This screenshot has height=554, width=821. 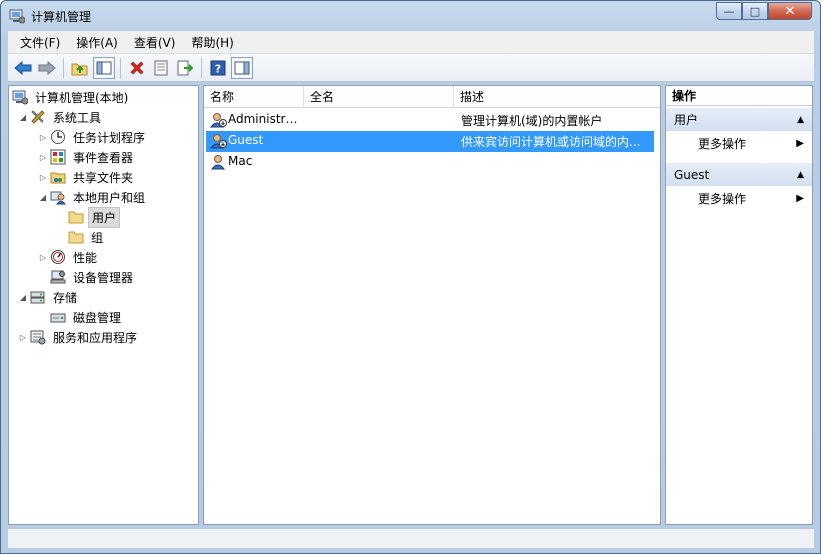 What do you see at coordinates (61, 17) in the screenshot?
I see `window-title: 计算机管理` at bounding box center [61, 17].